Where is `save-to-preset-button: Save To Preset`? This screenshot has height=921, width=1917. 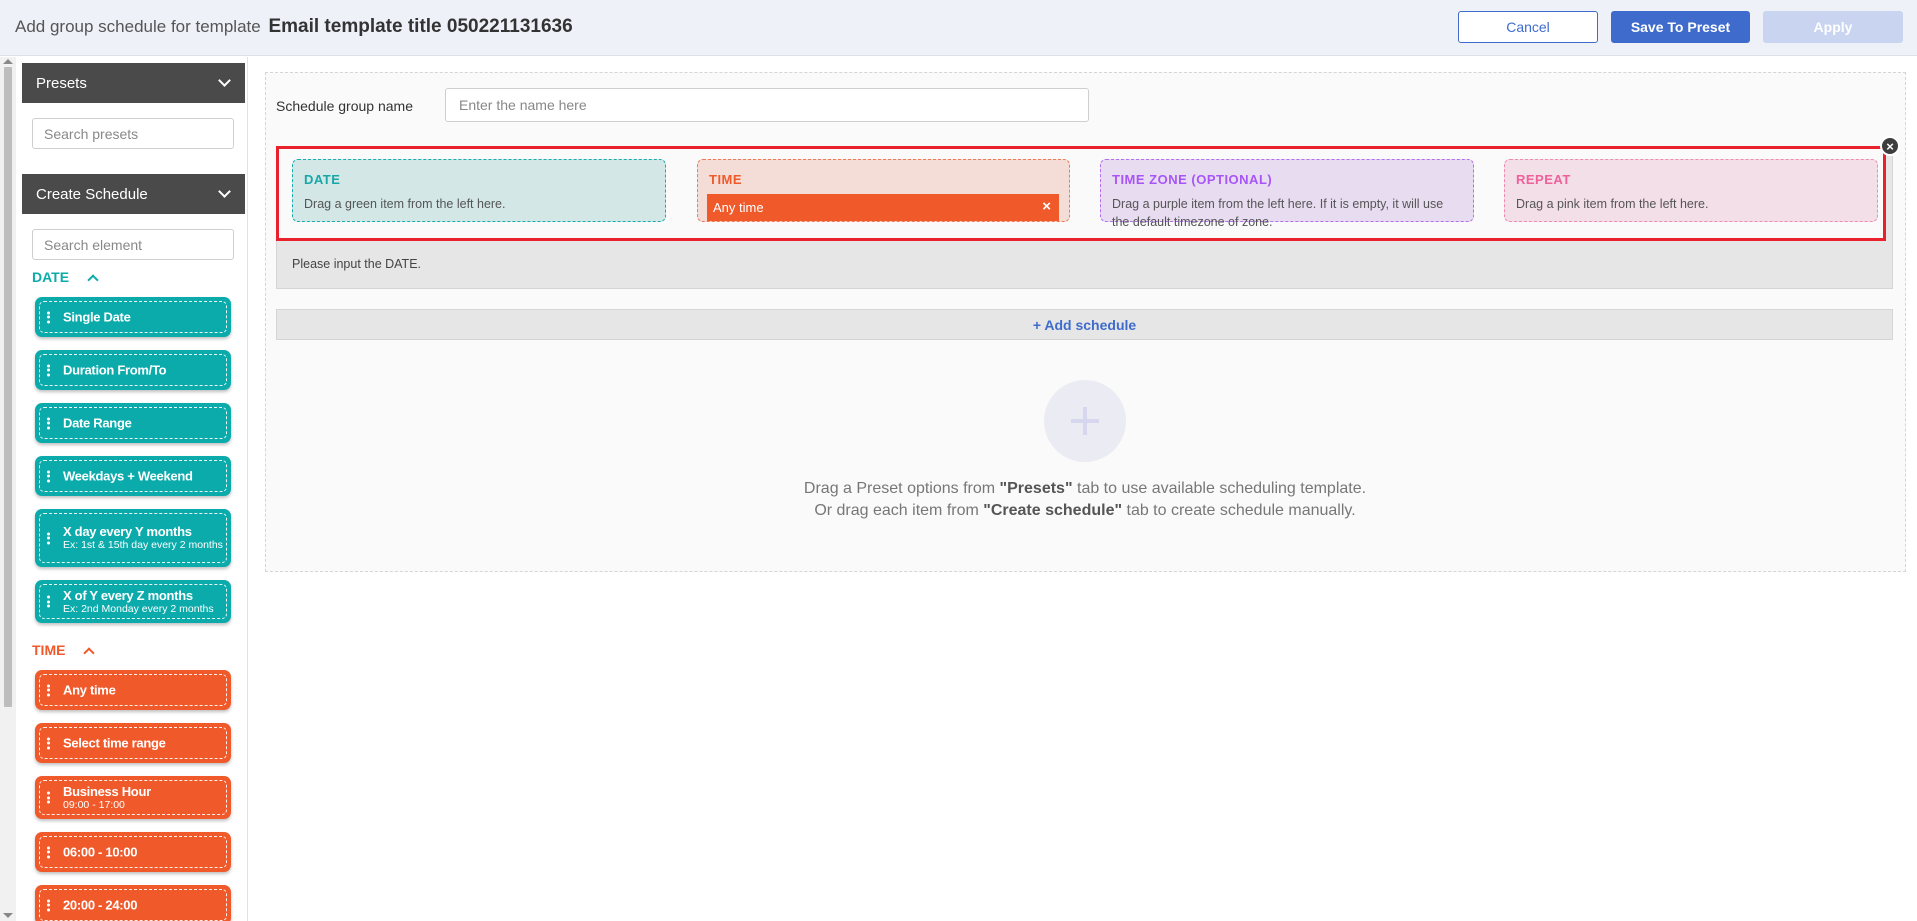
save-to-preset-button: Save To Preset is located at coordinates (1680, 27).